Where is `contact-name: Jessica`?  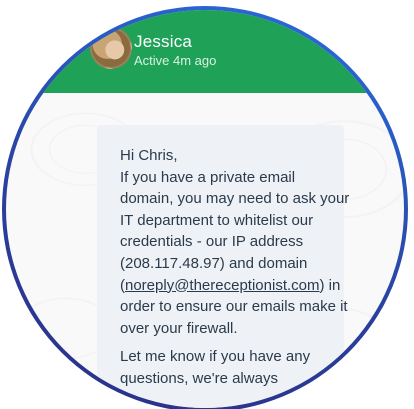 contact-name: Jessica is located at coordinates (163, 41).